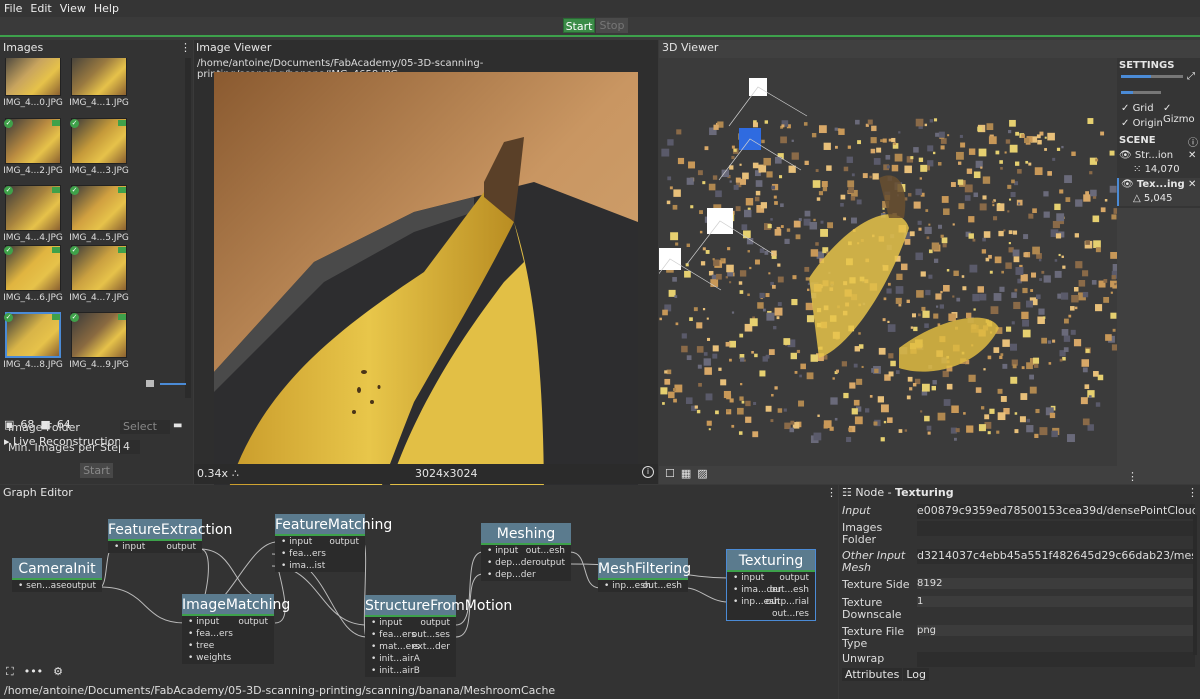 The height and width of the screenshot is (699, 1200). Describe the element at coordinates (170, 536) in the screenshot. I see `node-featureextraction: FeatureExtraction • input output` at that location.